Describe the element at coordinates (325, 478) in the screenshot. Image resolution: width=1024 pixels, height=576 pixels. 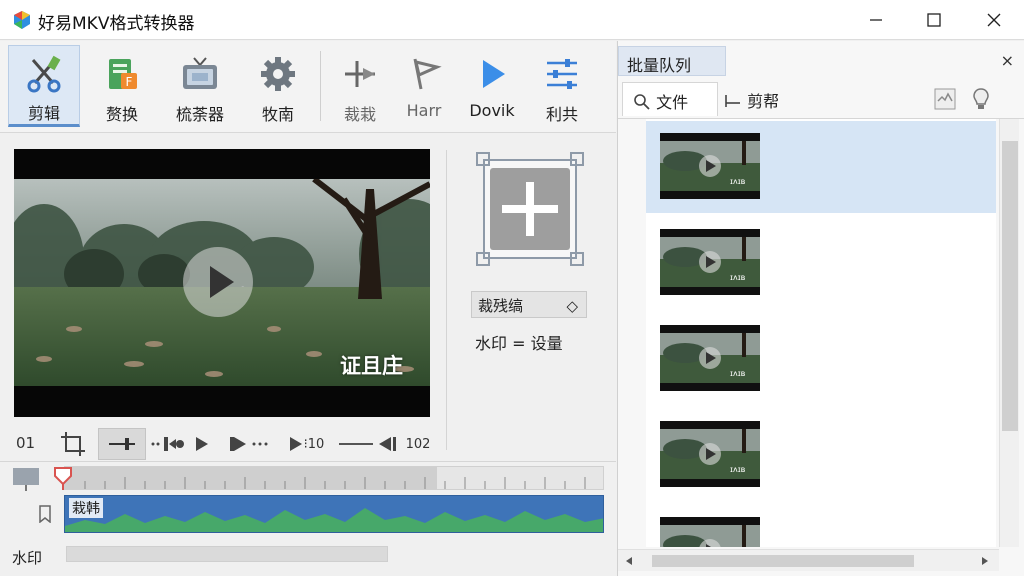
I see `ruler-ticks` at that location.